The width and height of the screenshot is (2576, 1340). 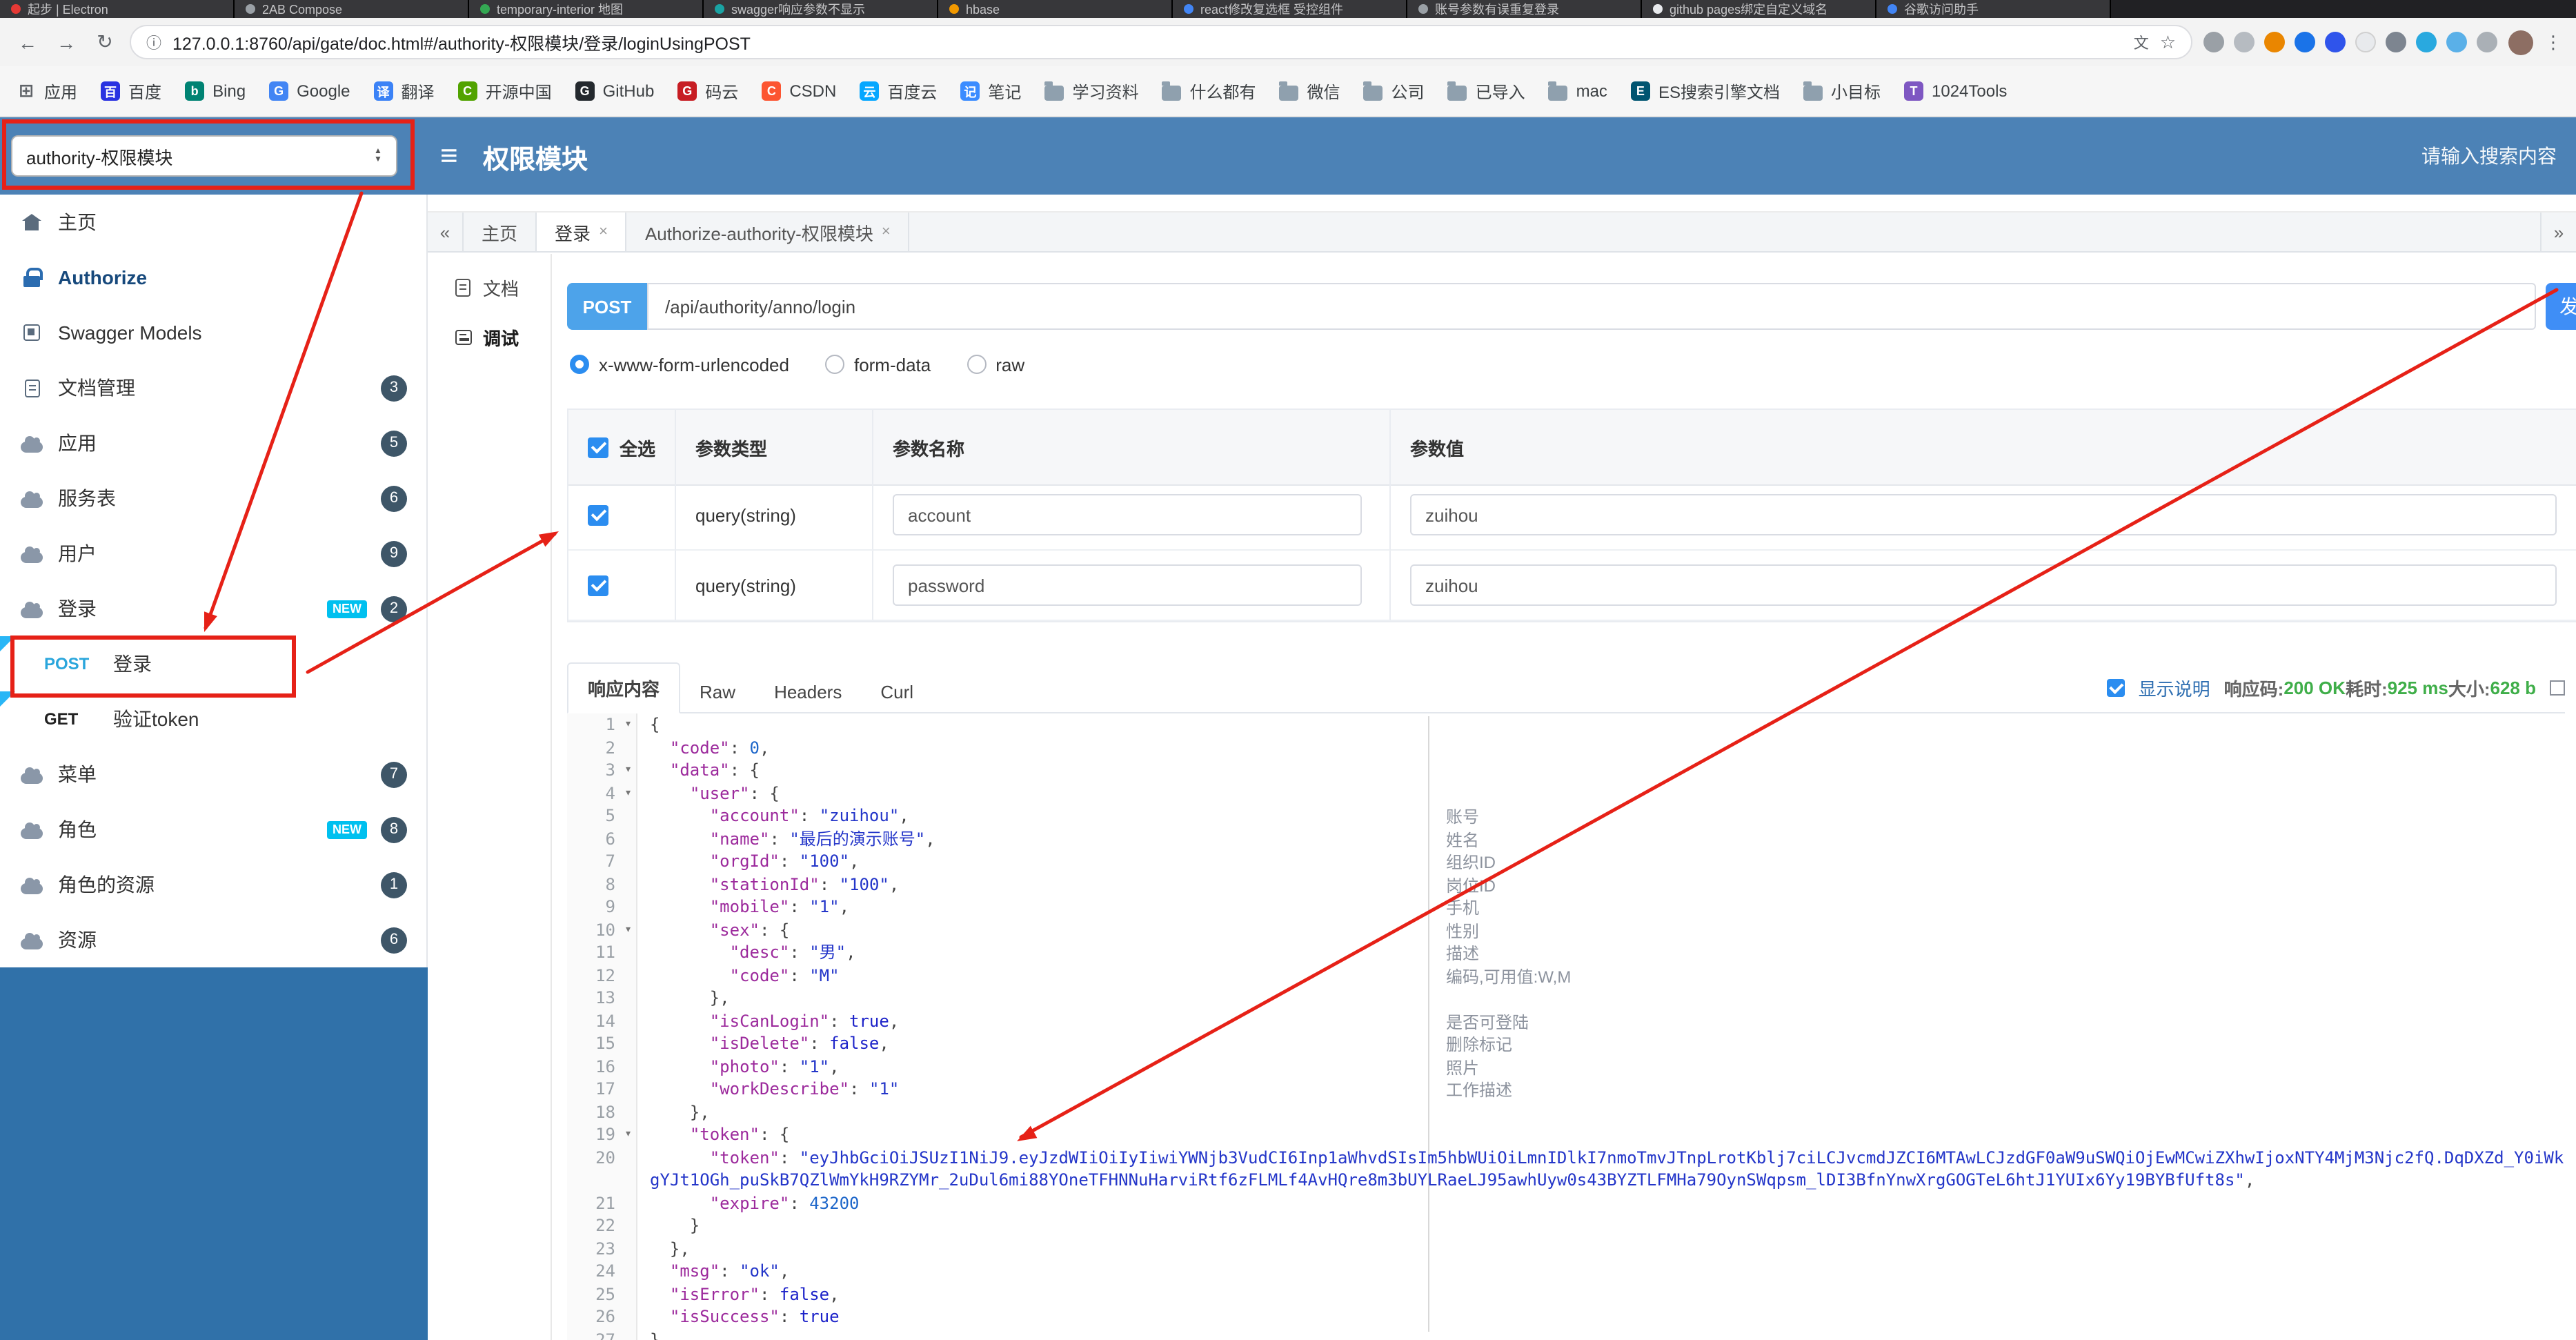 What do you see at coordinates (213, 939) in the screenshot?
I see `sidebar-item: 资源 NEW 6` at bounding box center [213, 939].